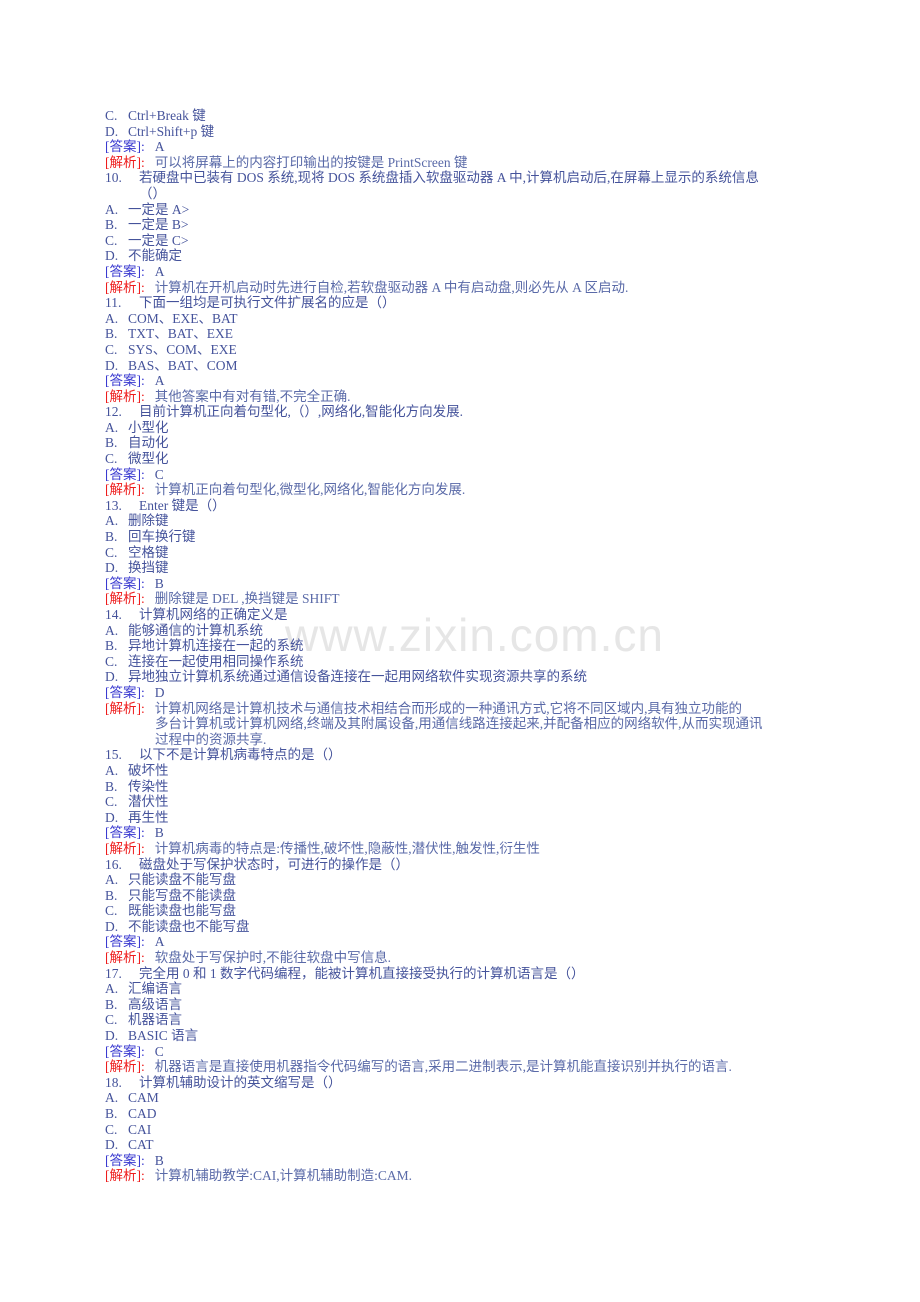 This screenshot has width=920, height=1302. I want to click on option-line: C. 微型化, so click(457, 459).